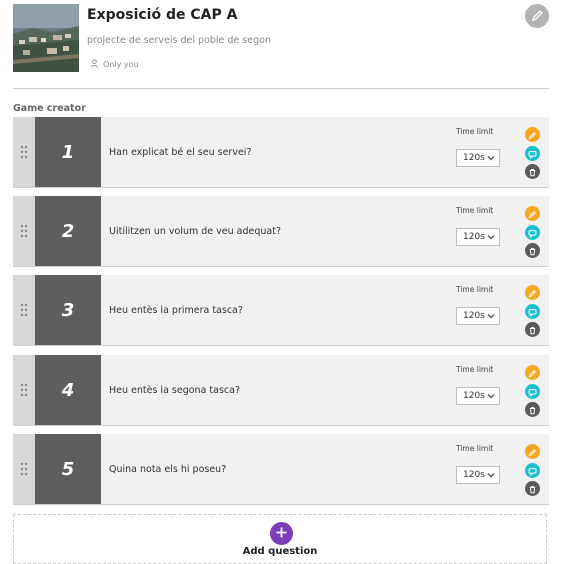 Image resolution: width=580 pixels, height=564 pixels. Describe the element at coordinates (180, 152) in the screenshot. I see `question-text: Han explicat bé el seu servei?` at that location.